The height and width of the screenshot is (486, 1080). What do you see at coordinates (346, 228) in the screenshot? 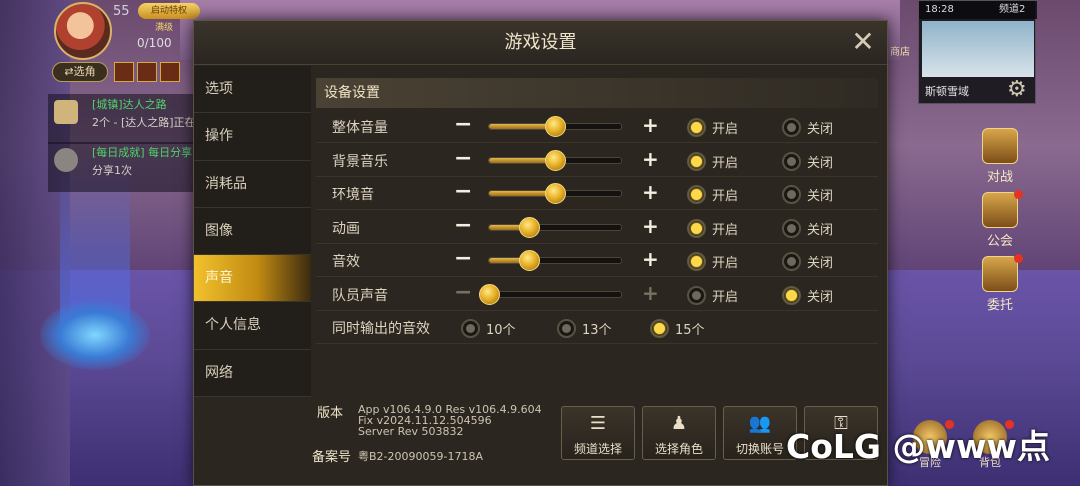
I see `row-label: 动画` at bounding box center [346, 228].